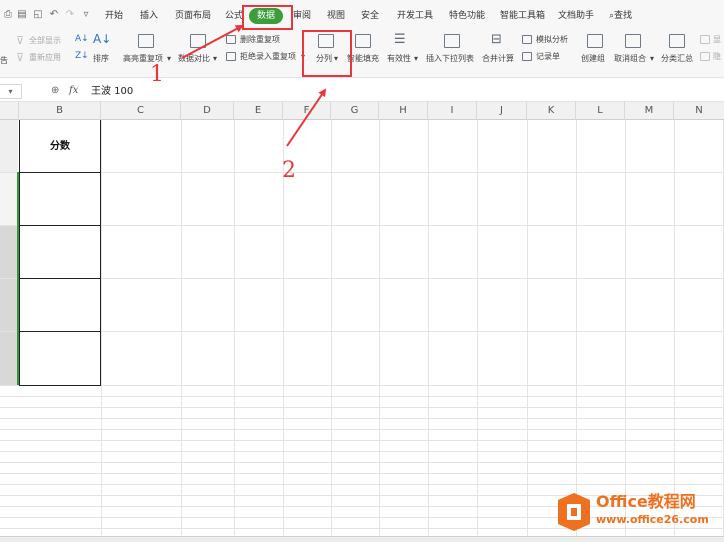 Image resolution: width=724 pixels, height=542 pixels. Describe the element at coordinates (82, 39) in the screenshot. I see `sort-ascending-icon: A↓` at that location.